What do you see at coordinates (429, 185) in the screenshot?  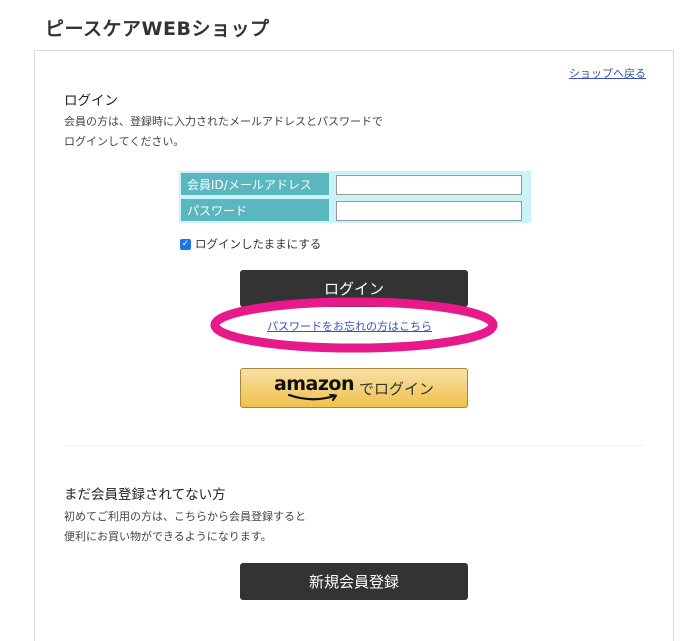 I see `id-input` at bounding box center [429, 185].